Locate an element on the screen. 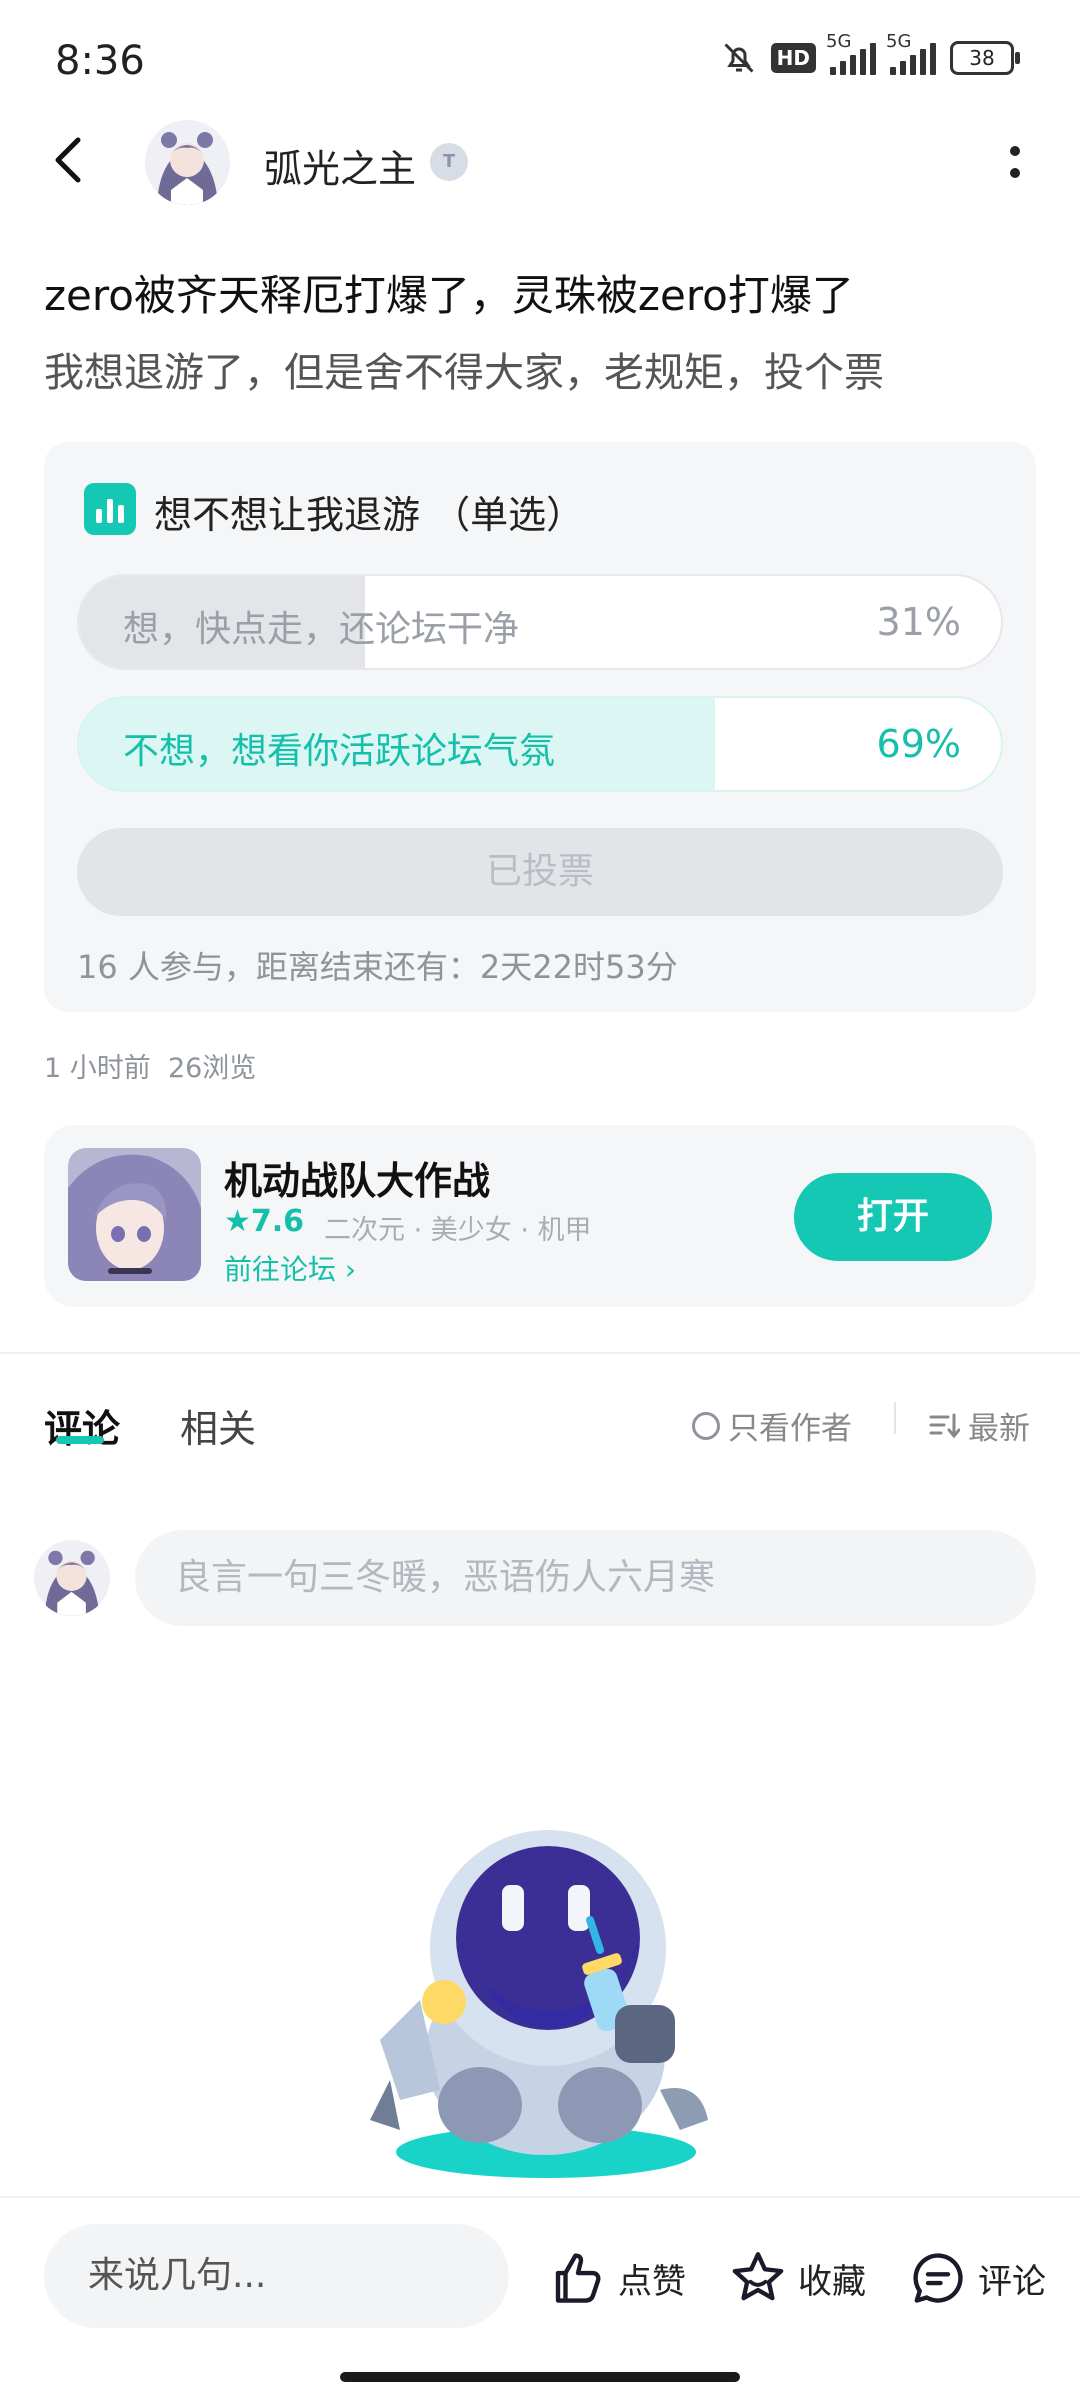  game-thumbnail is located at coordinates (134, 1214).